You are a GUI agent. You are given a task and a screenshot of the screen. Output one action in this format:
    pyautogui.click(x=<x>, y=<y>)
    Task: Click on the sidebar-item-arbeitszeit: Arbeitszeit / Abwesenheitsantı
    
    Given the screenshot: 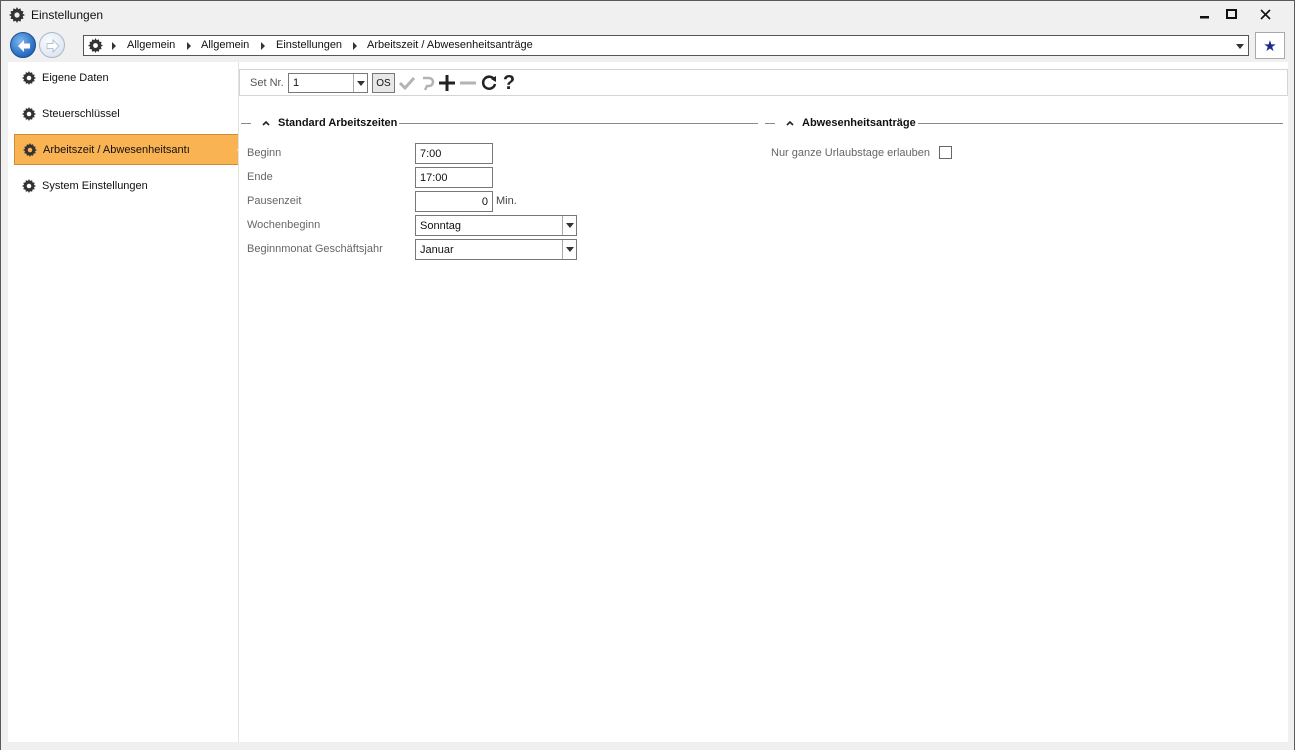 What is the action you would take?
    pyautogui.click(x=129, y=149)
    